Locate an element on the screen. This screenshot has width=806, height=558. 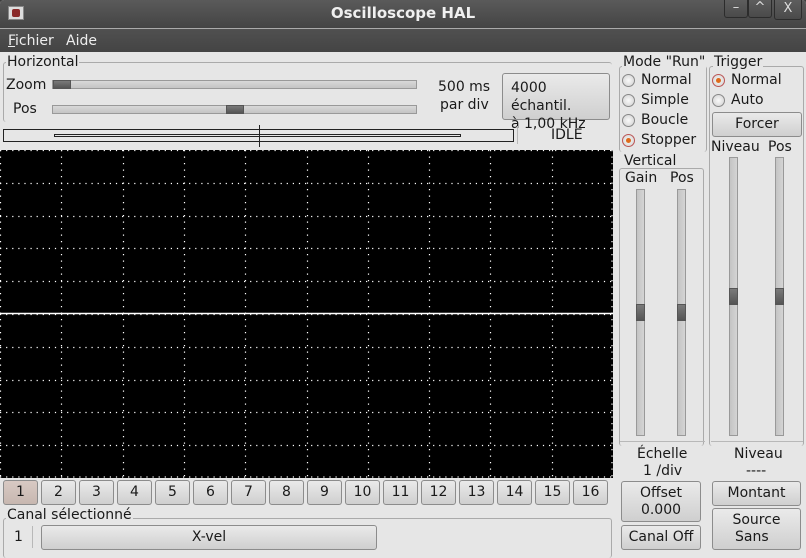
timebase-unit: par div is located at coordinates (464, 105).